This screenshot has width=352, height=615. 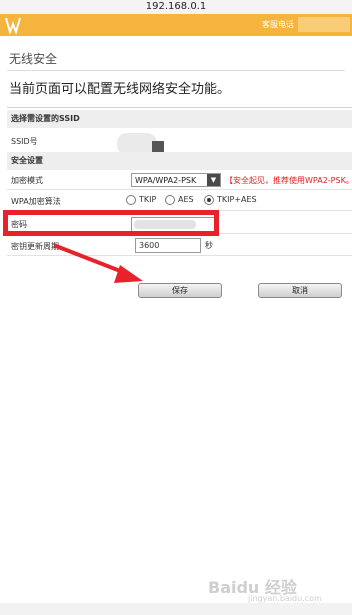 What do you see at coordinates (98, 263) in the screenshot?
I see `annotation-arrow-icon` at bounding box center [98, 263].